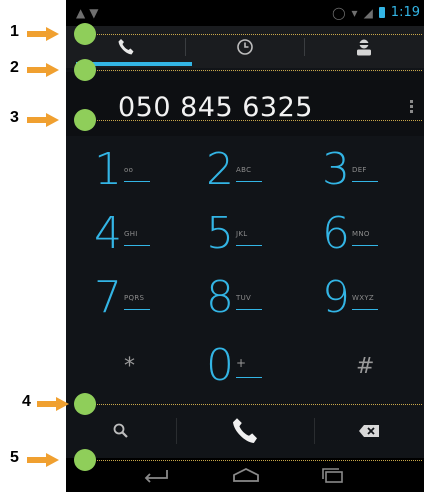 The height and width of the screenshot is (492, 424). I want to click on notification-icons: ▲▼, so click(89, 13).